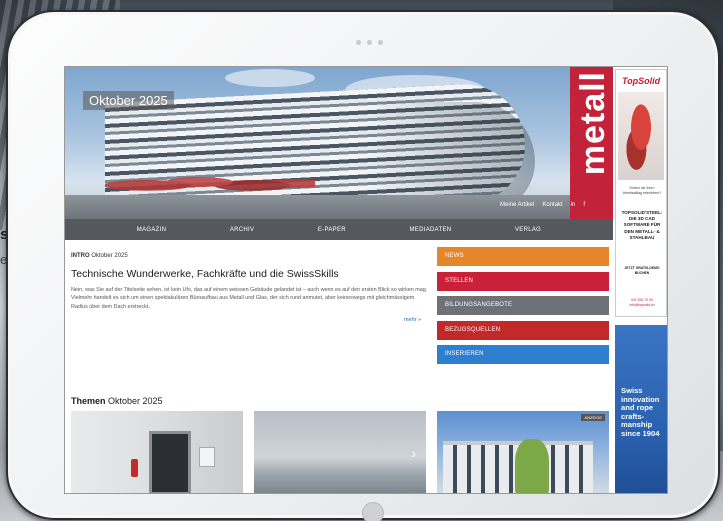 The width and height of the screenshot is (723, 521). What do you see at coordinates (517, 205) in the screenshot?
I see `link-meine-artikel: Meine Artikel` at bounding box center [517, 205].